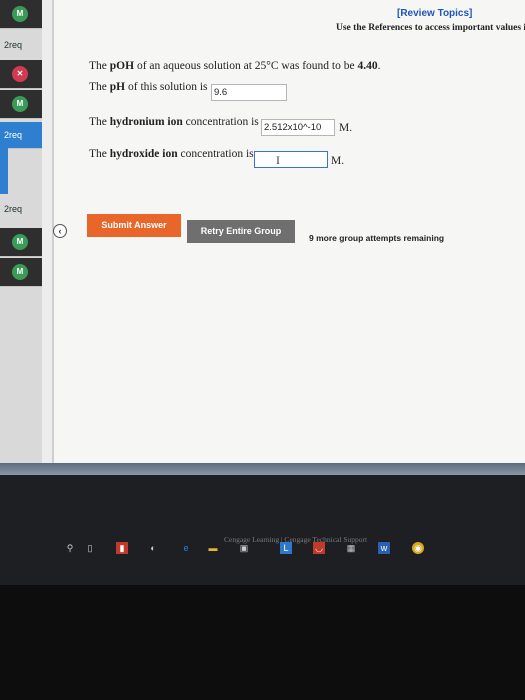 This screenshot has height=700, width=525. What do you see at coordinates (241, 231) in the screenshot?
I see `retry-group-button: Retry Entire Group` at bounding box center [241, 231].